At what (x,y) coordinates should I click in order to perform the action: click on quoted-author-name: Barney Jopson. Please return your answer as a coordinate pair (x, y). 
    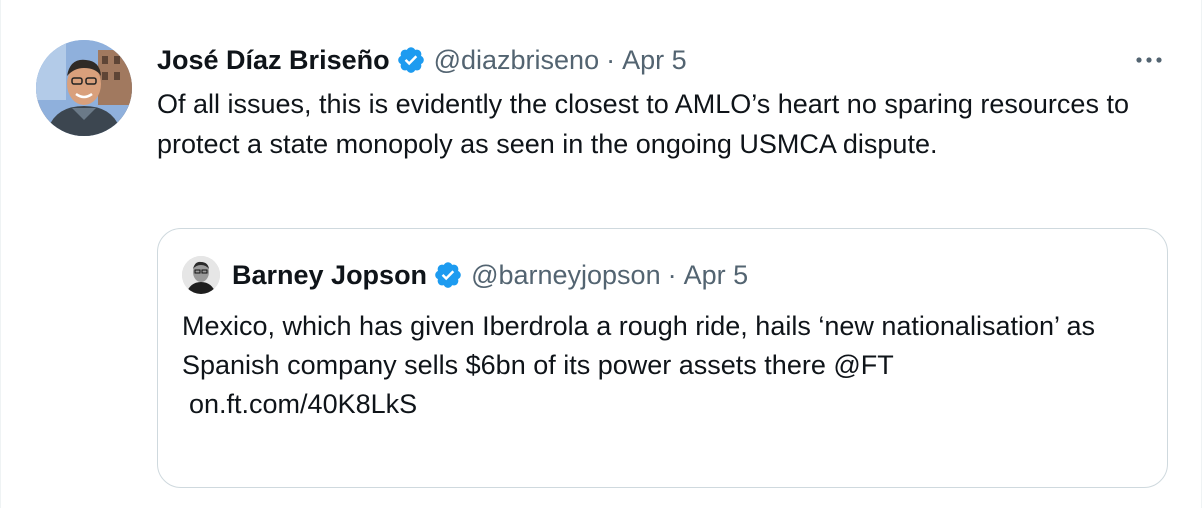
    Looking at the image, I should click on (329, 275).